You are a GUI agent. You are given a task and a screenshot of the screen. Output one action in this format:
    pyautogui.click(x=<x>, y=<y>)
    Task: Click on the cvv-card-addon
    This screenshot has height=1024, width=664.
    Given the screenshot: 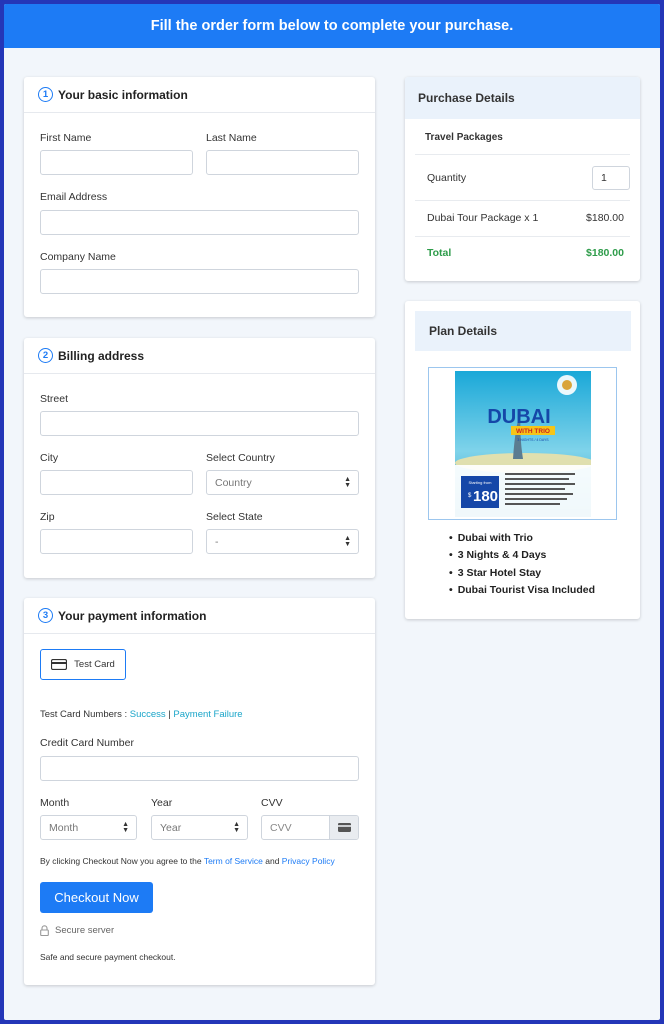 What is the action you would take?
    pyautogui.click(x=343, y=827)
    